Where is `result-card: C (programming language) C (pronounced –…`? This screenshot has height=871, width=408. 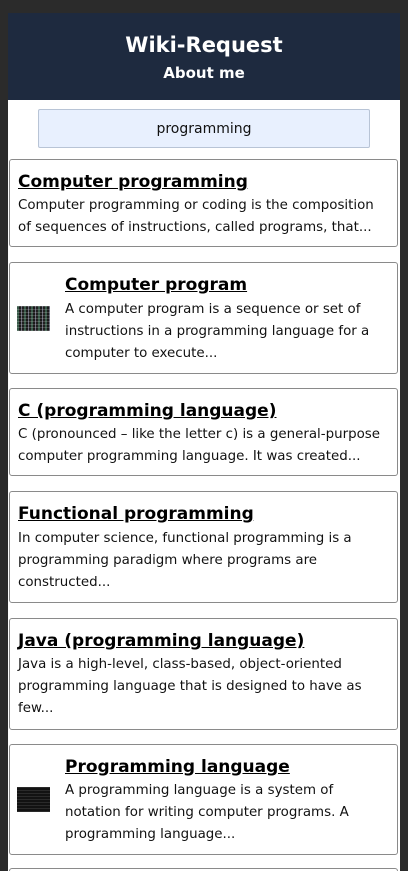
result-card: C (programming language) C (pronounced –… is located at coordinates (203, 432).